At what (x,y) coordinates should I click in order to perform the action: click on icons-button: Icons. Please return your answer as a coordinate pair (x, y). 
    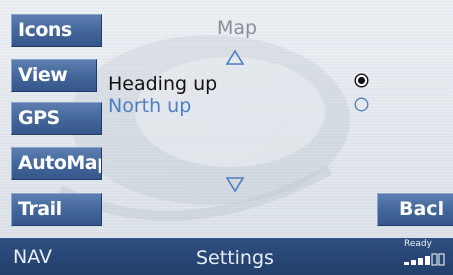
    Looking at the image, I should click on (56, 30).